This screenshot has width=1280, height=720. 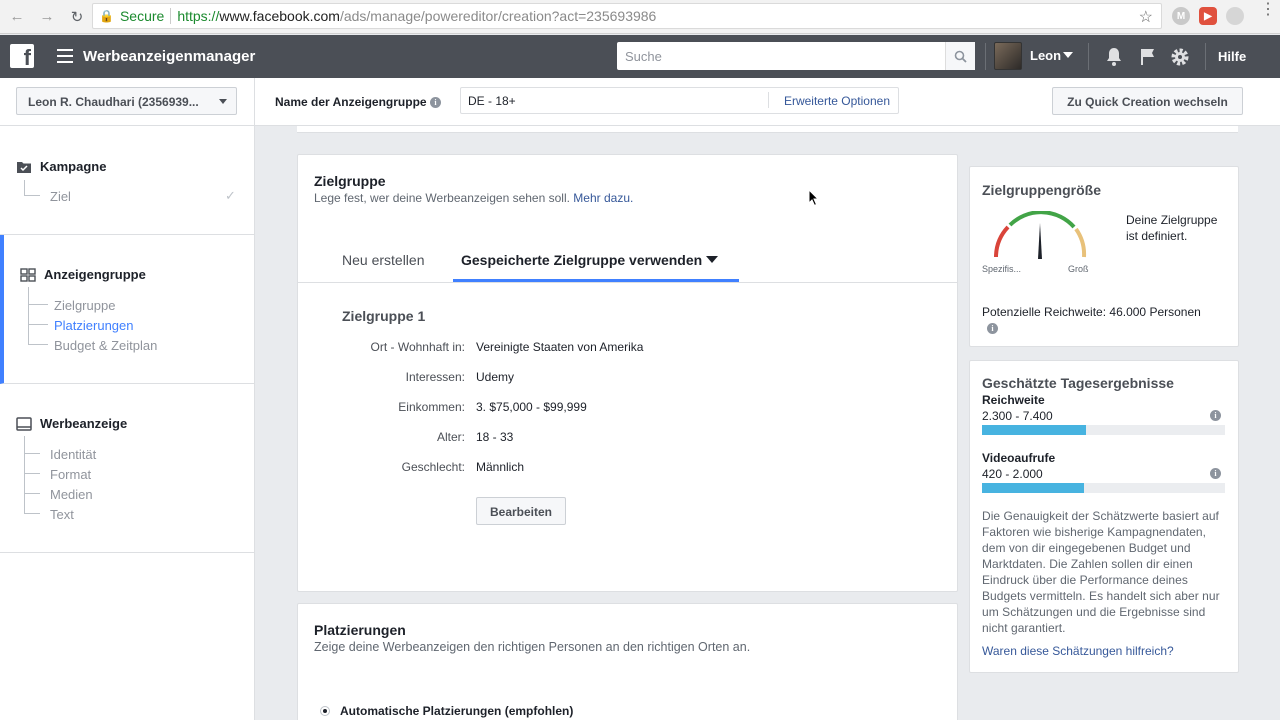 What do you see at coordinates (492, 101) in the screenshot?
I see `adgroup-name-value: DE - 18+` at bounding box center [492, 101].